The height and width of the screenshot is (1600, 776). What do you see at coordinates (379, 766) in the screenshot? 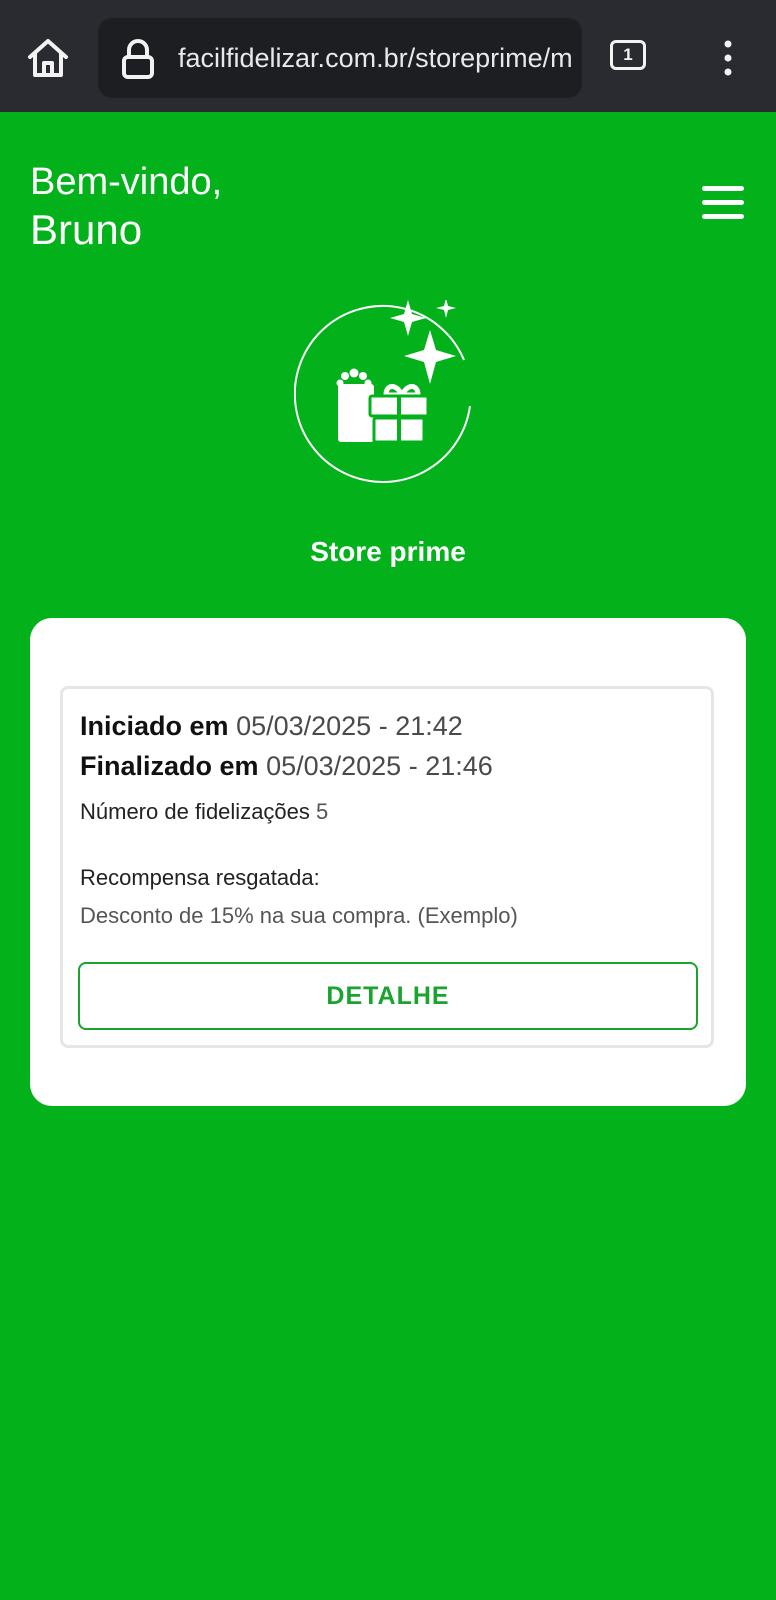
I see `finished-value: 05/03/2025 - 21:46` at bounding box center [379, 766].